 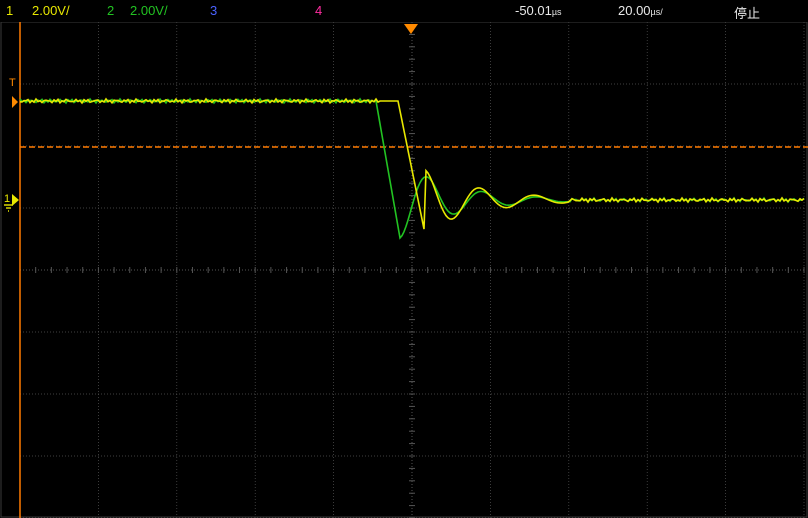 What do you see at coordinates (8, 208) in the screenshot?
I see `ground-icon` at bounding box center [8, 208].